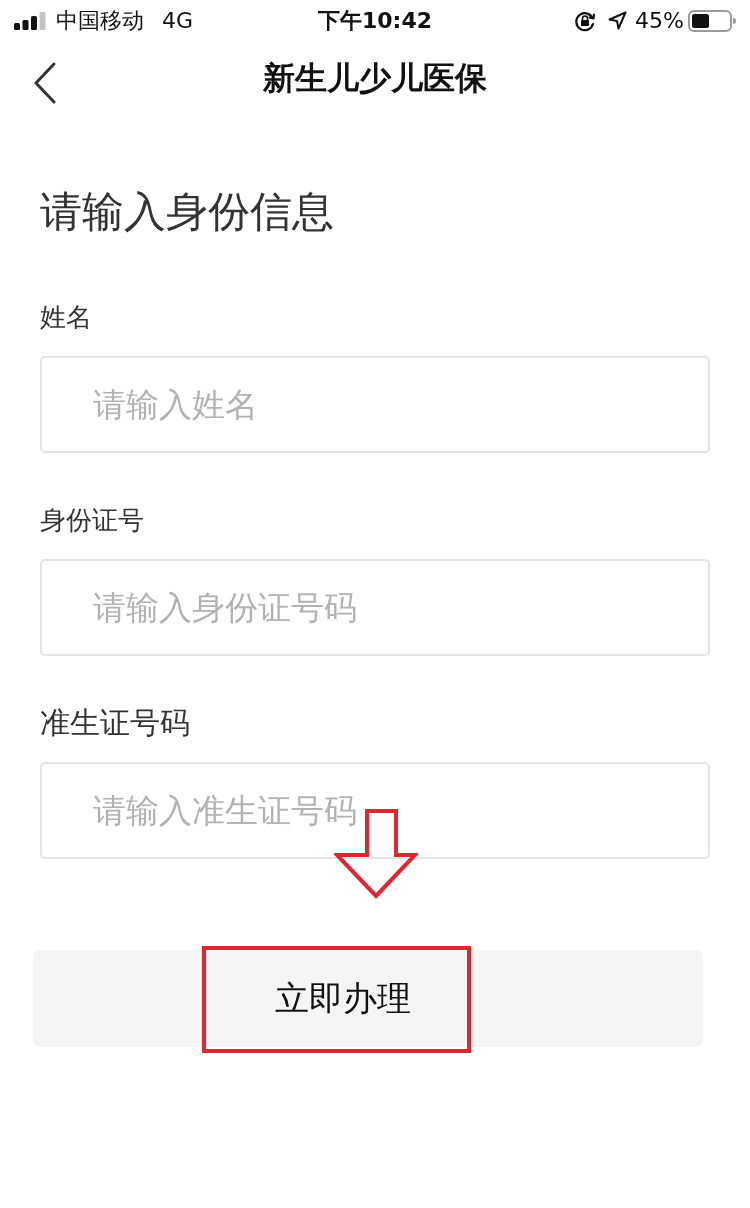 The height and width of the screenshot is (1208, 750). Describe the element at coordinates (375, 607) in the screenshot. I see `text-input: 请输入身份证号码` at that location.